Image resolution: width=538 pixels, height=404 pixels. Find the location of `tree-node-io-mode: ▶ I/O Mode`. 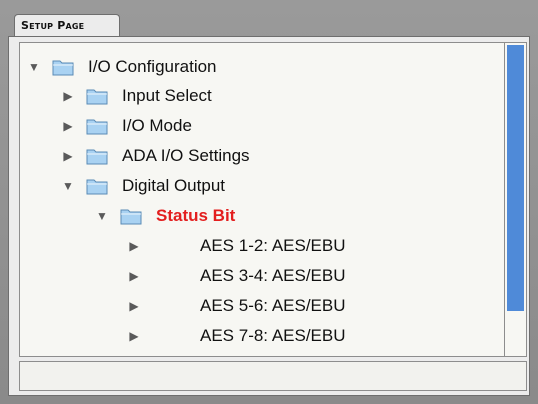

tree-node-io-mode: ▶ I/O Mode is located at coordinates (126, 126).